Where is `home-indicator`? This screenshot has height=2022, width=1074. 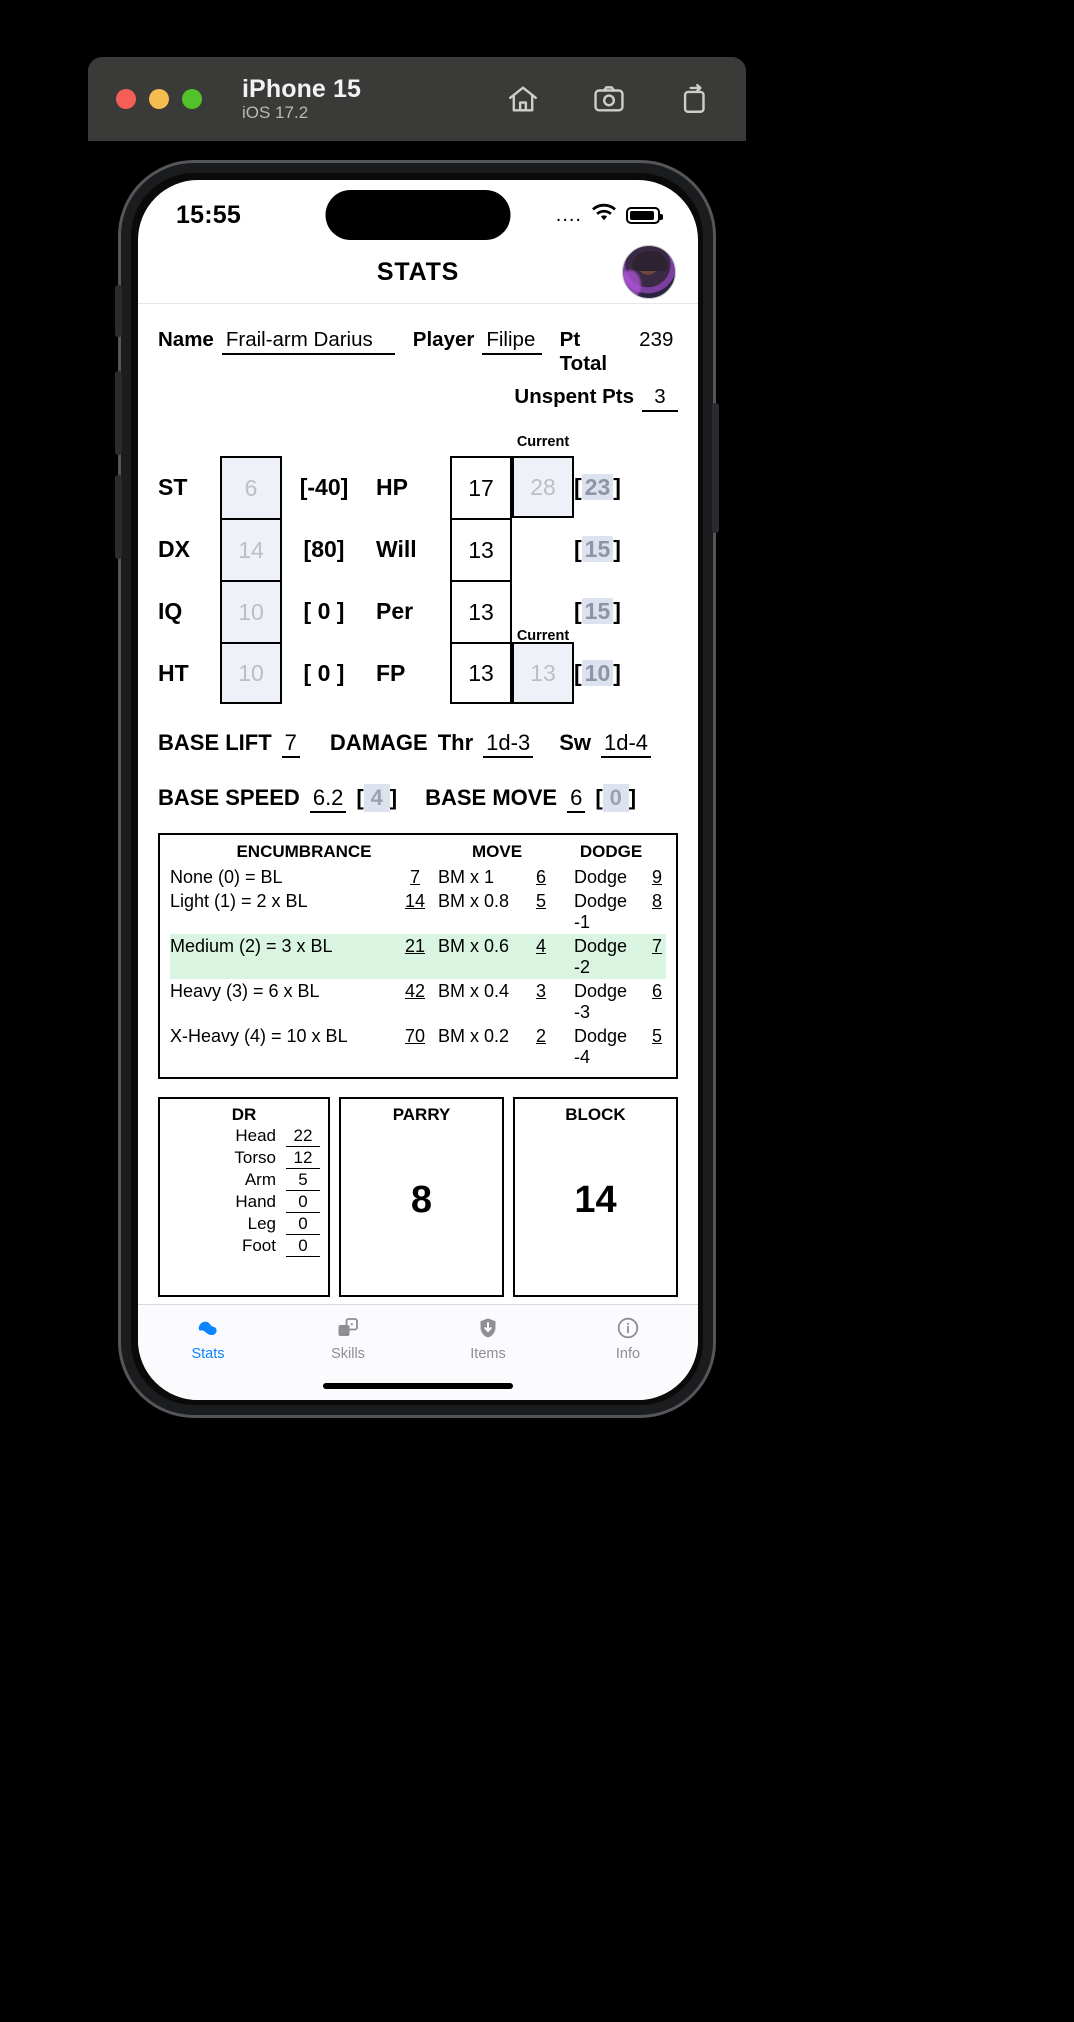 home-indicator is located at coordinates (418, 1386).